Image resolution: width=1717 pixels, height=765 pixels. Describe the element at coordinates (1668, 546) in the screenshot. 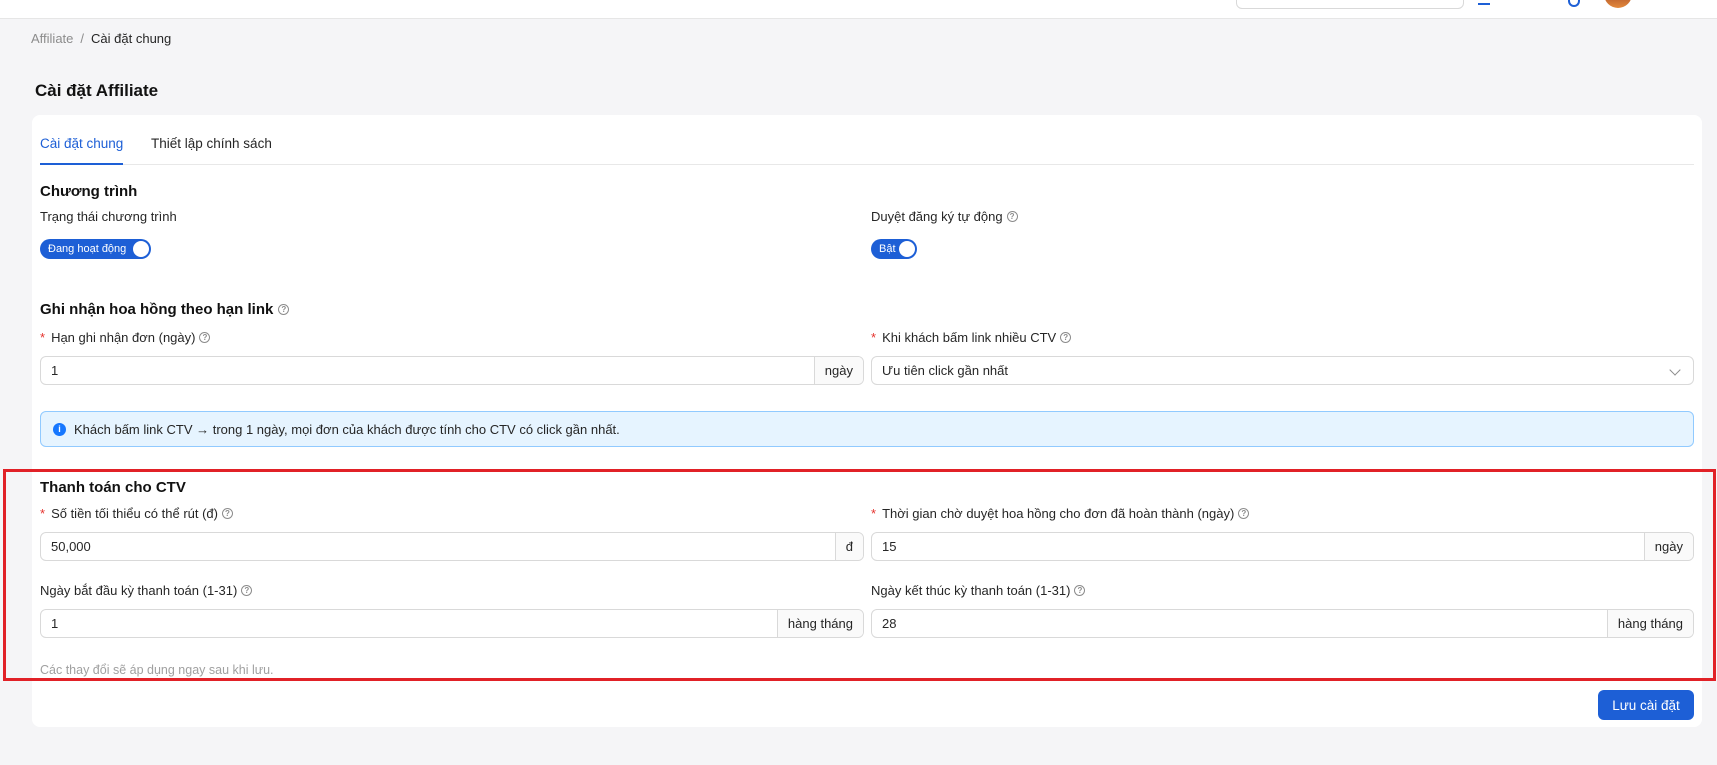

I see `approval-wait-unit: ngày` at that location.